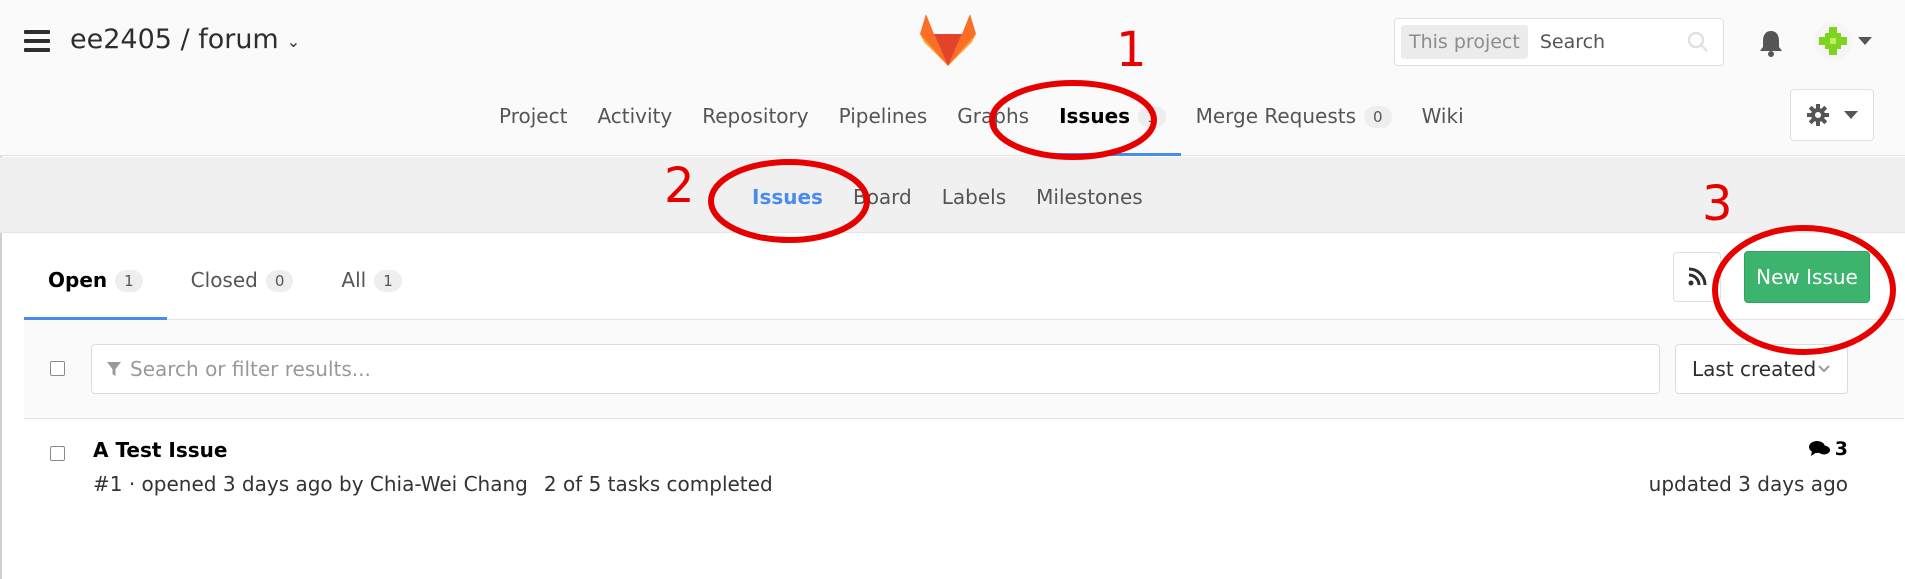 The height and width of the screenshot is (579, 1905). Describe the element at coordinates (310, 484) in the screenshot. I see `issue-ref: #1 · opened 3 days ago by Chia-Wei Chang` at that location.